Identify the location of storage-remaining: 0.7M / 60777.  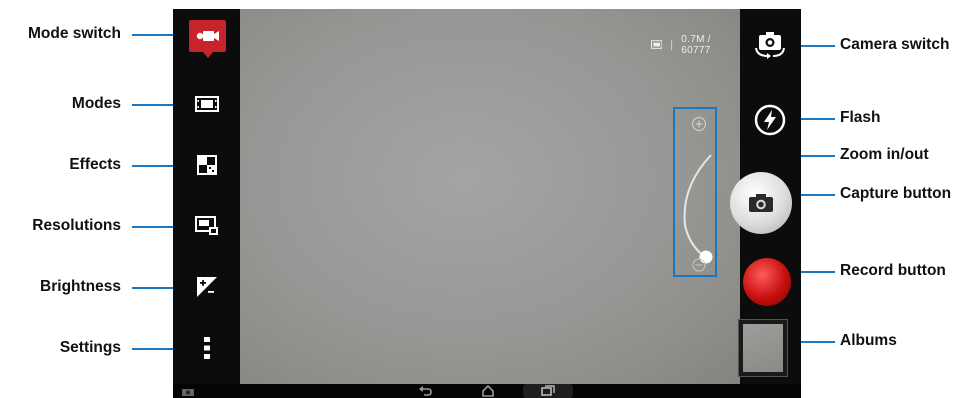
(696, 45).